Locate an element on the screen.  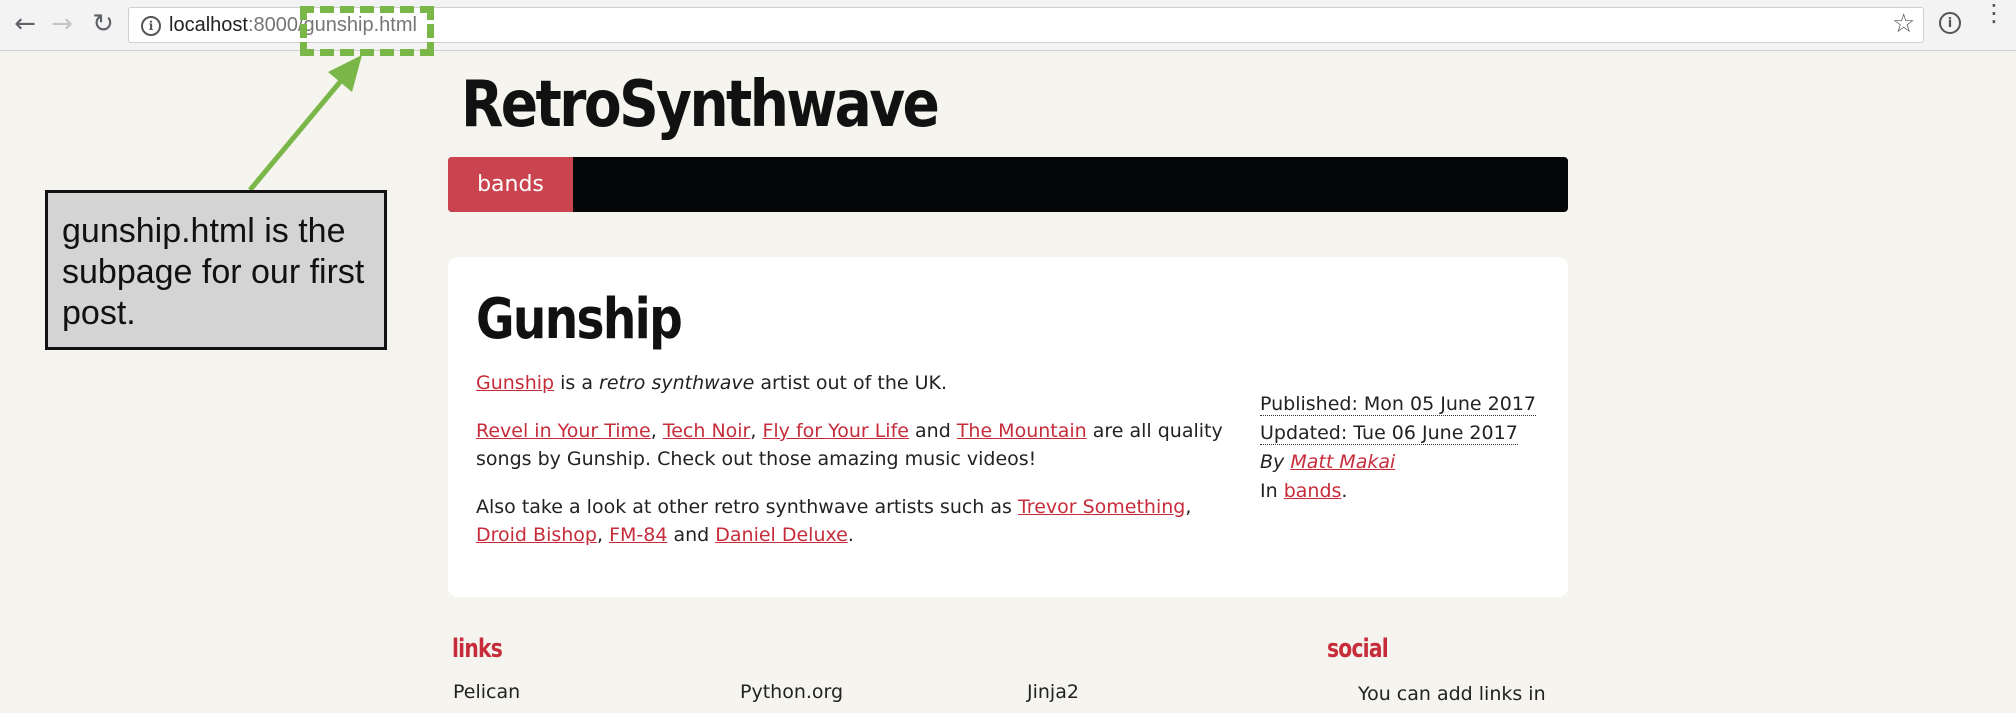
arrow-shaft is located at coordinates (300, 130).